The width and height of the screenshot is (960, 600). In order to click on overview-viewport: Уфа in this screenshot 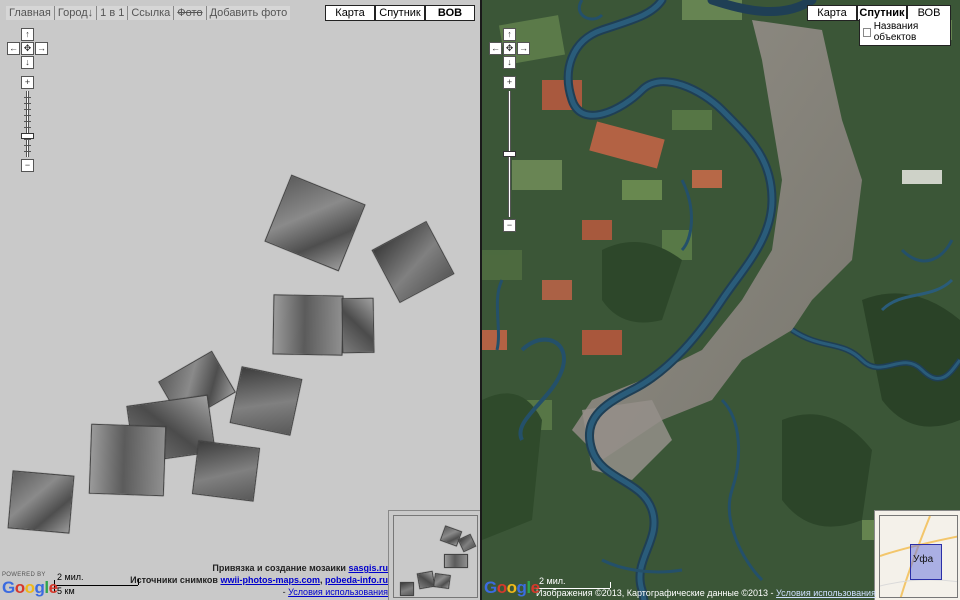, I will do `click(918, 556)`.